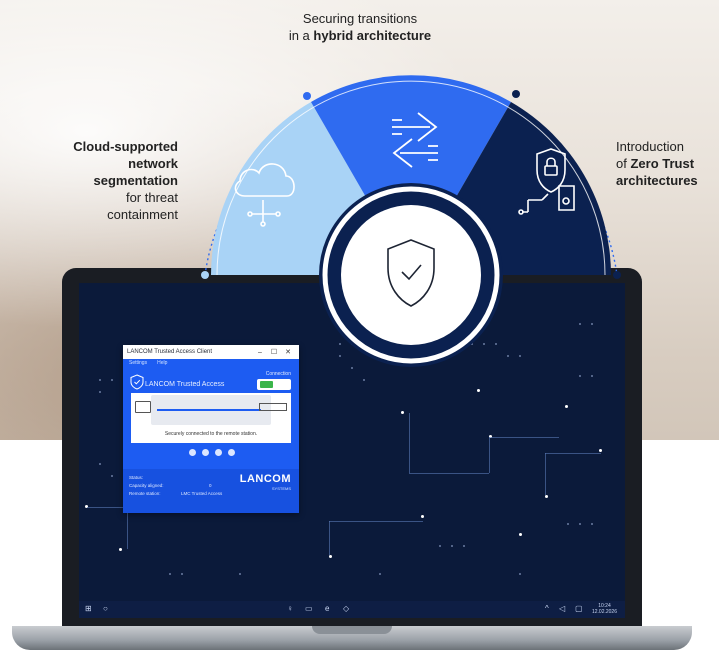 The image size is (719, 650). Describe the element at coordinates (327, 608) in the screenshot. I see `browser-icon: e` at that location.